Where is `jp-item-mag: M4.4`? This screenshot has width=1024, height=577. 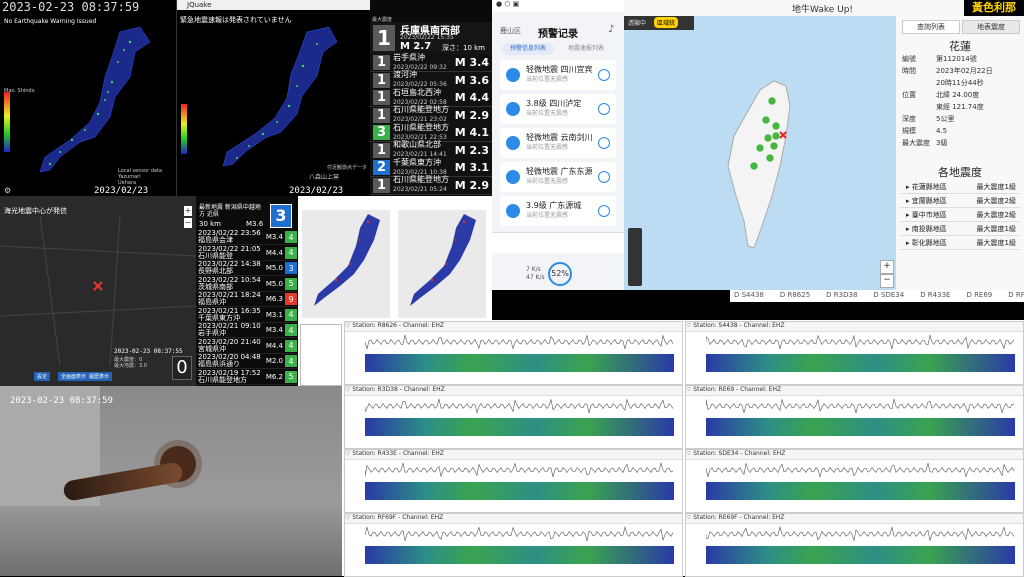
jp-item-mag: M4.4 is located at coordinates (274, 345).